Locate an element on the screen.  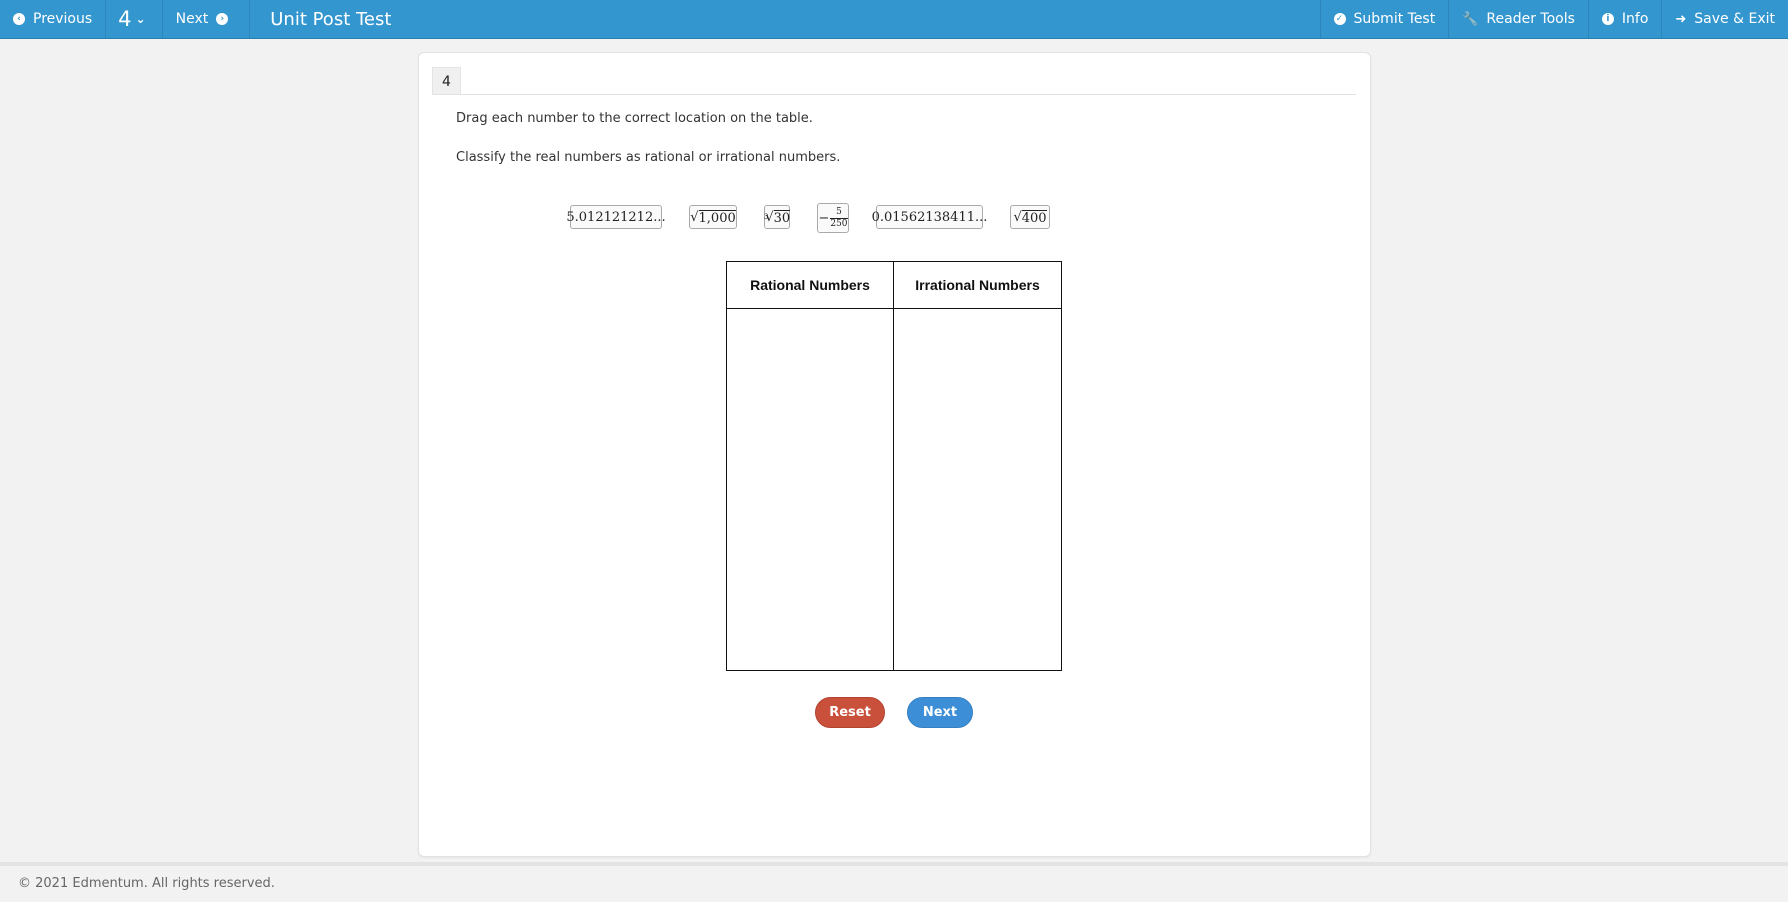
previous-button: ‹ Previous is located at coordinates (53, 19).